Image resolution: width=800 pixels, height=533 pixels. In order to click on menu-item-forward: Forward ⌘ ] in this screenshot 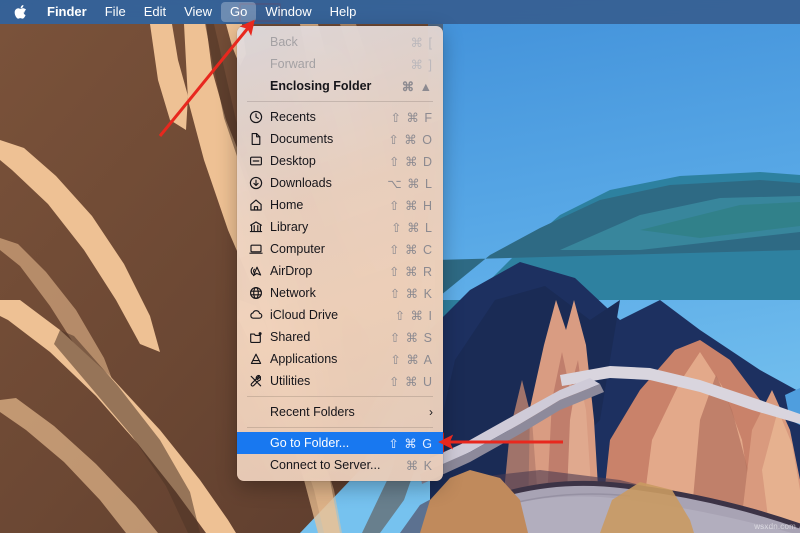, I will do `click(340, 64)`.